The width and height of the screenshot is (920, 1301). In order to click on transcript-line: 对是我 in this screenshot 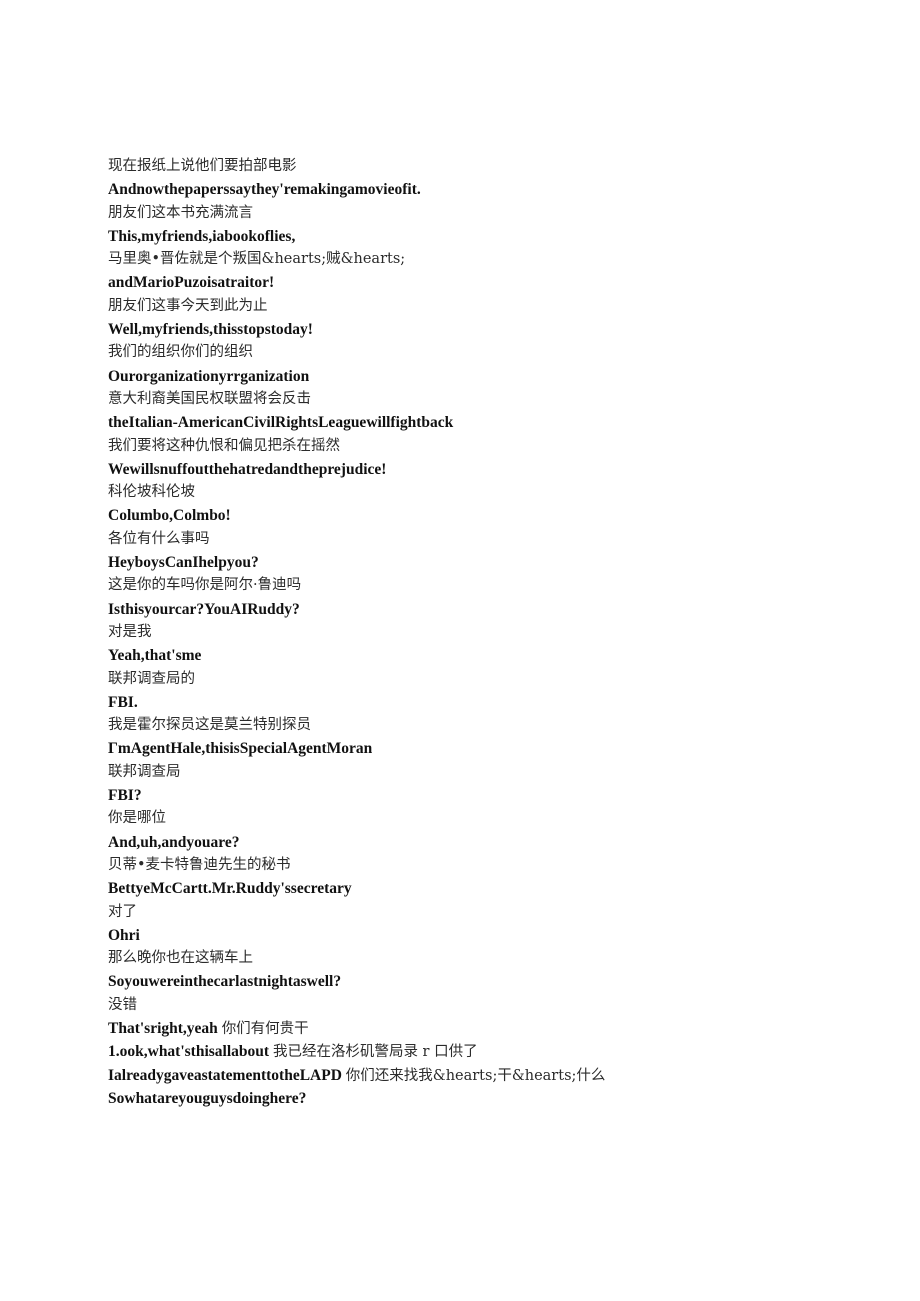, I will do `click(130, 631)`.